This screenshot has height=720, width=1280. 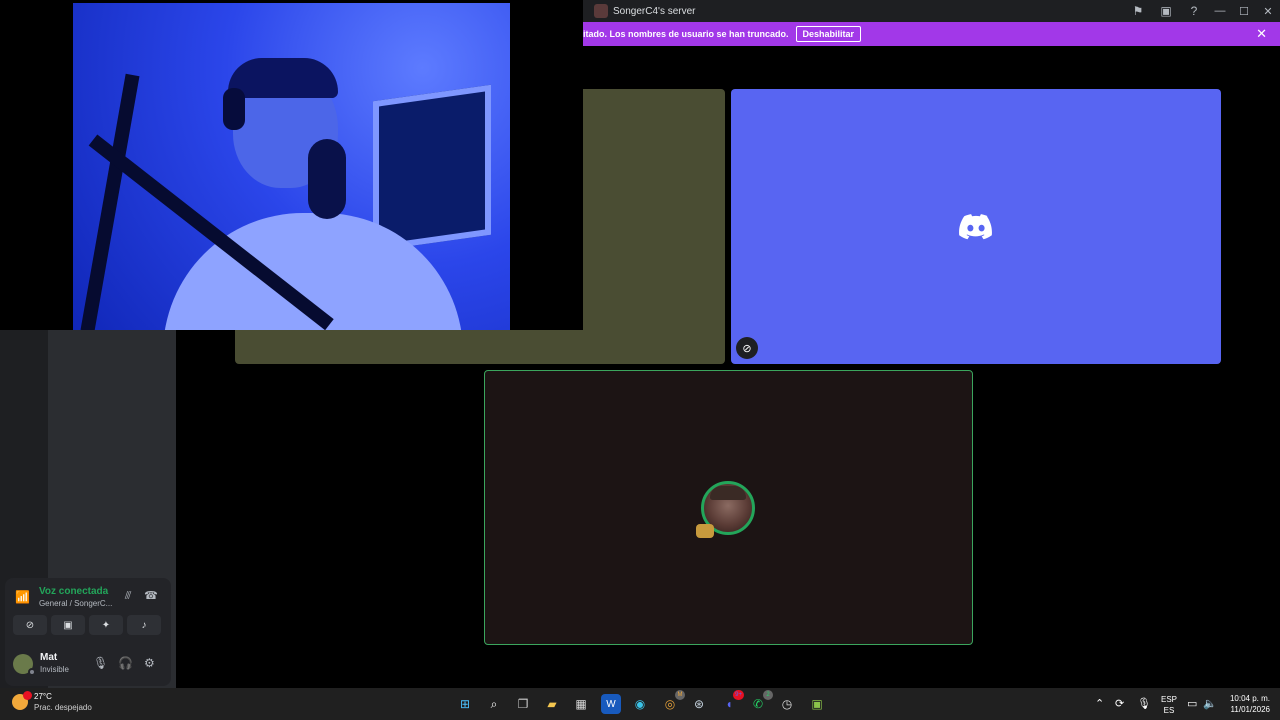 I want to click on camera-toggle-button: ⊘, so click(x=30, y=625).